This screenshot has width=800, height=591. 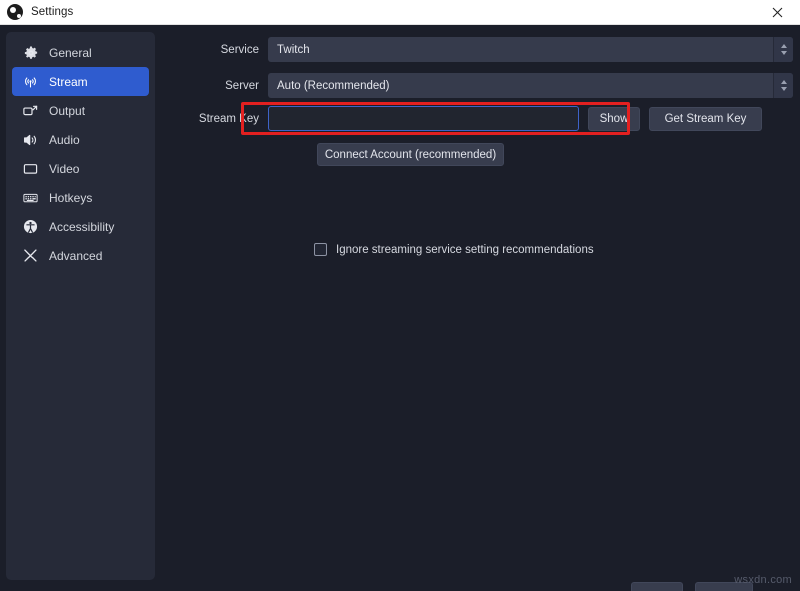 I want to click on keyboard-icon, so click(x=30, y=197).